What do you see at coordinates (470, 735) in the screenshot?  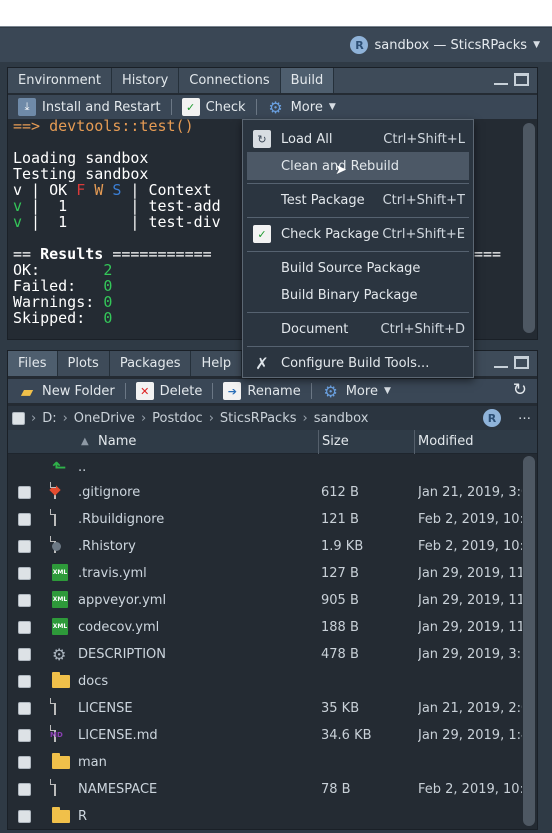 I see `file-modified: Jan 29, 2019, 1:40` at bounding box center [470, 735].